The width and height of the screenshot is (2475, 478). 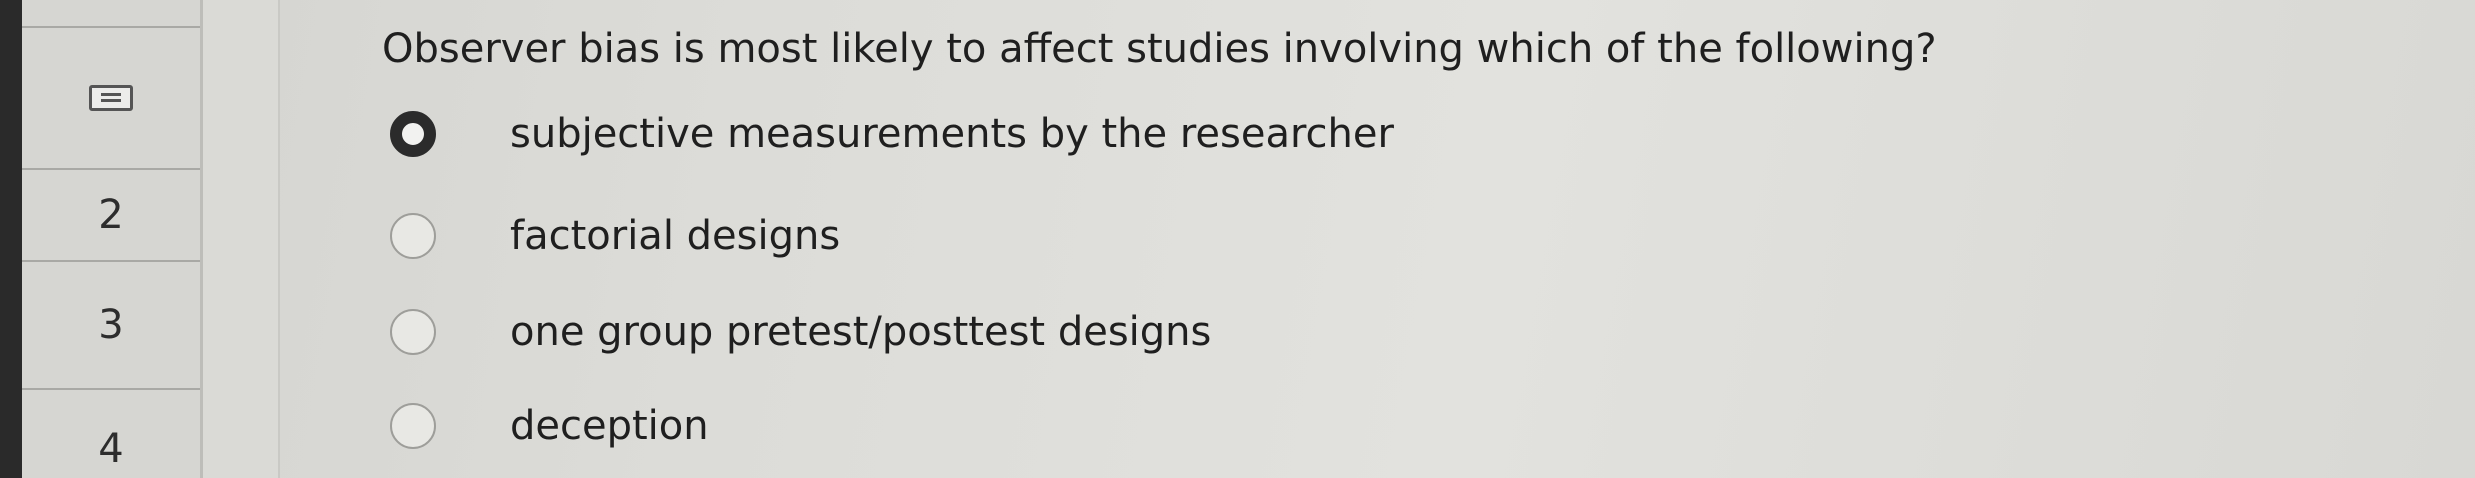 I want to click on content-gutter, so click(x=241, y=239).